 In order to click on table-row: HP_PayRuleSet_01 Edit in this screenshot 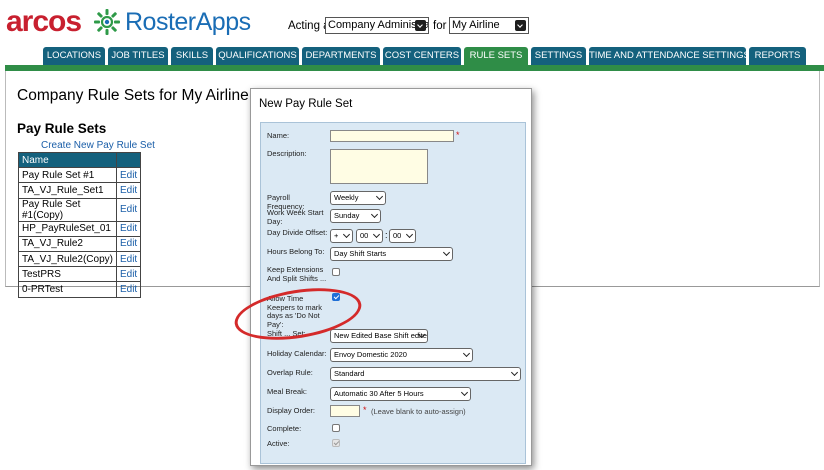, I will do `click(80, 228)`.